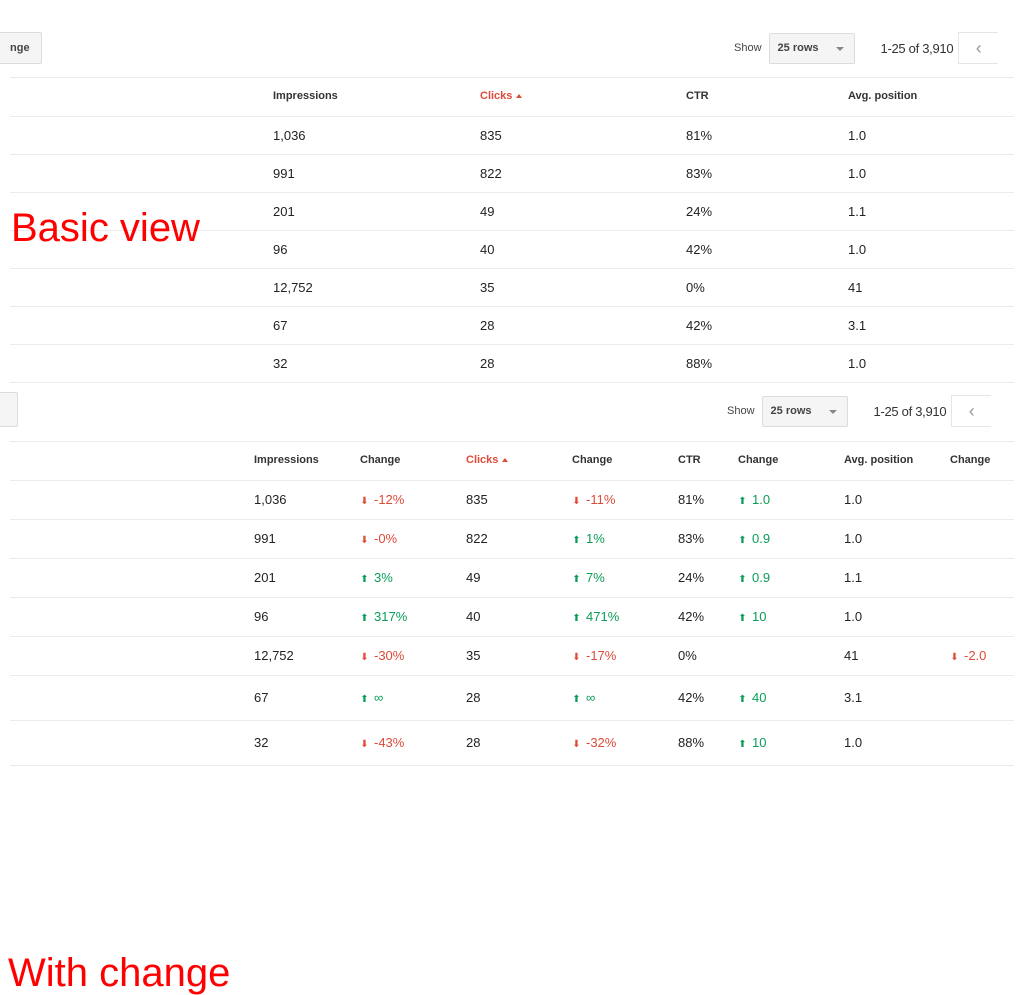 The width and height of the screenshot is (1024, 995). I want to click on header-clicks-change: Change, so click(592, 460).